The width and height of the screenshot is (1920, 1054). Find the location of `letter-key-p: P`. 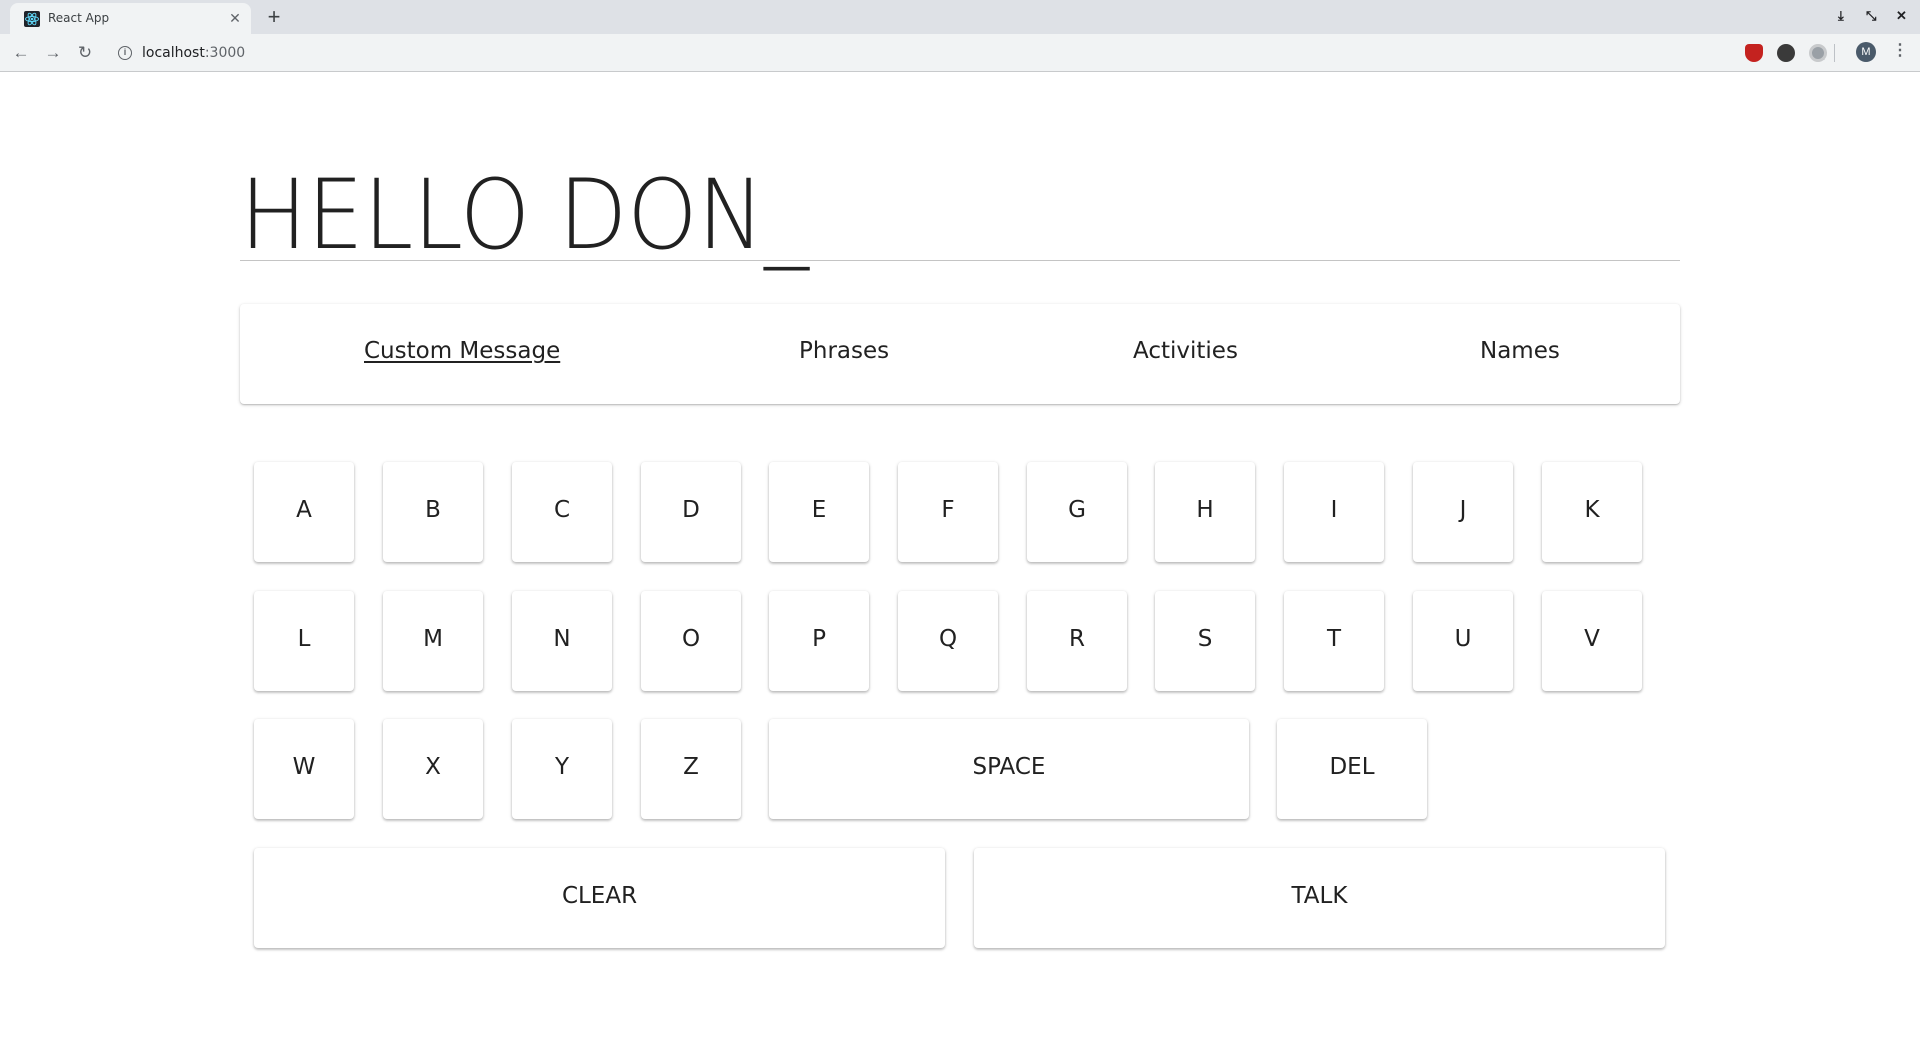

letter-key-p: P is located at coordinates (819, 641).